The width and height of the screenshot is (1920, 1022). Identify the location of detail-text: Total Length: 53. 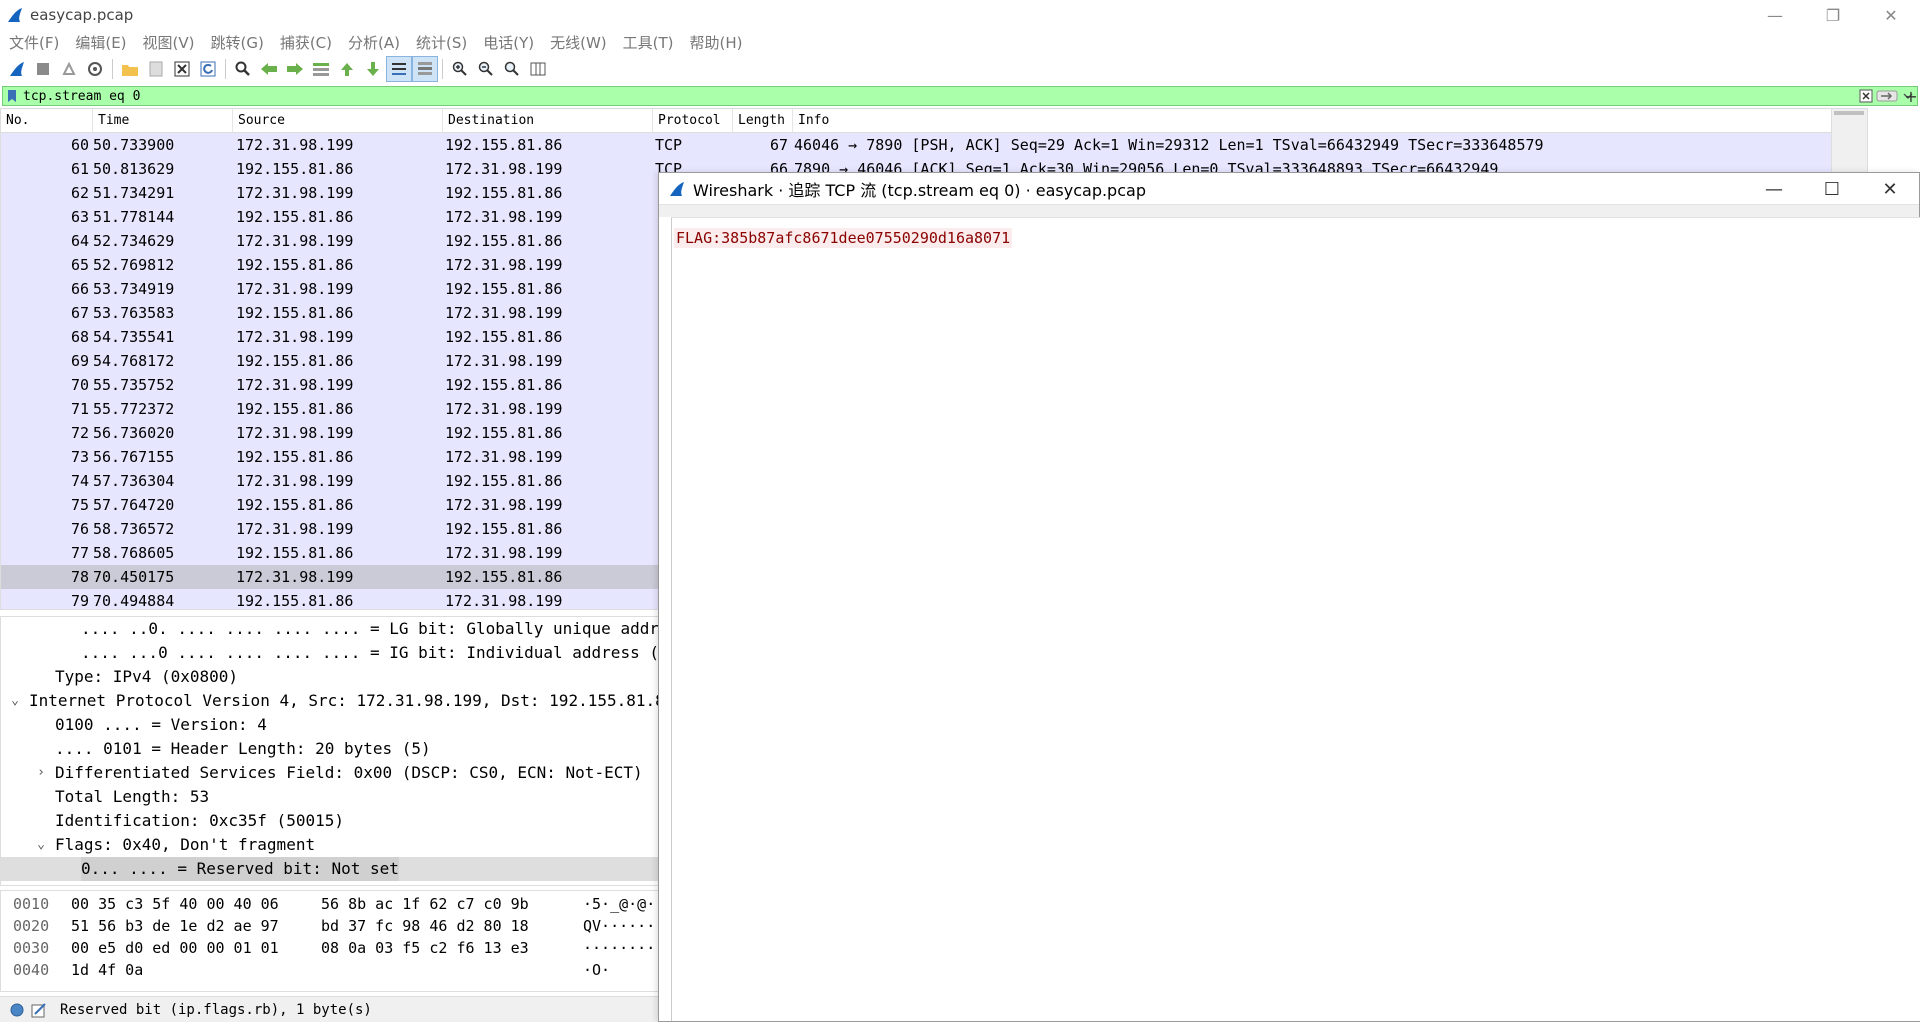
(132, 796).